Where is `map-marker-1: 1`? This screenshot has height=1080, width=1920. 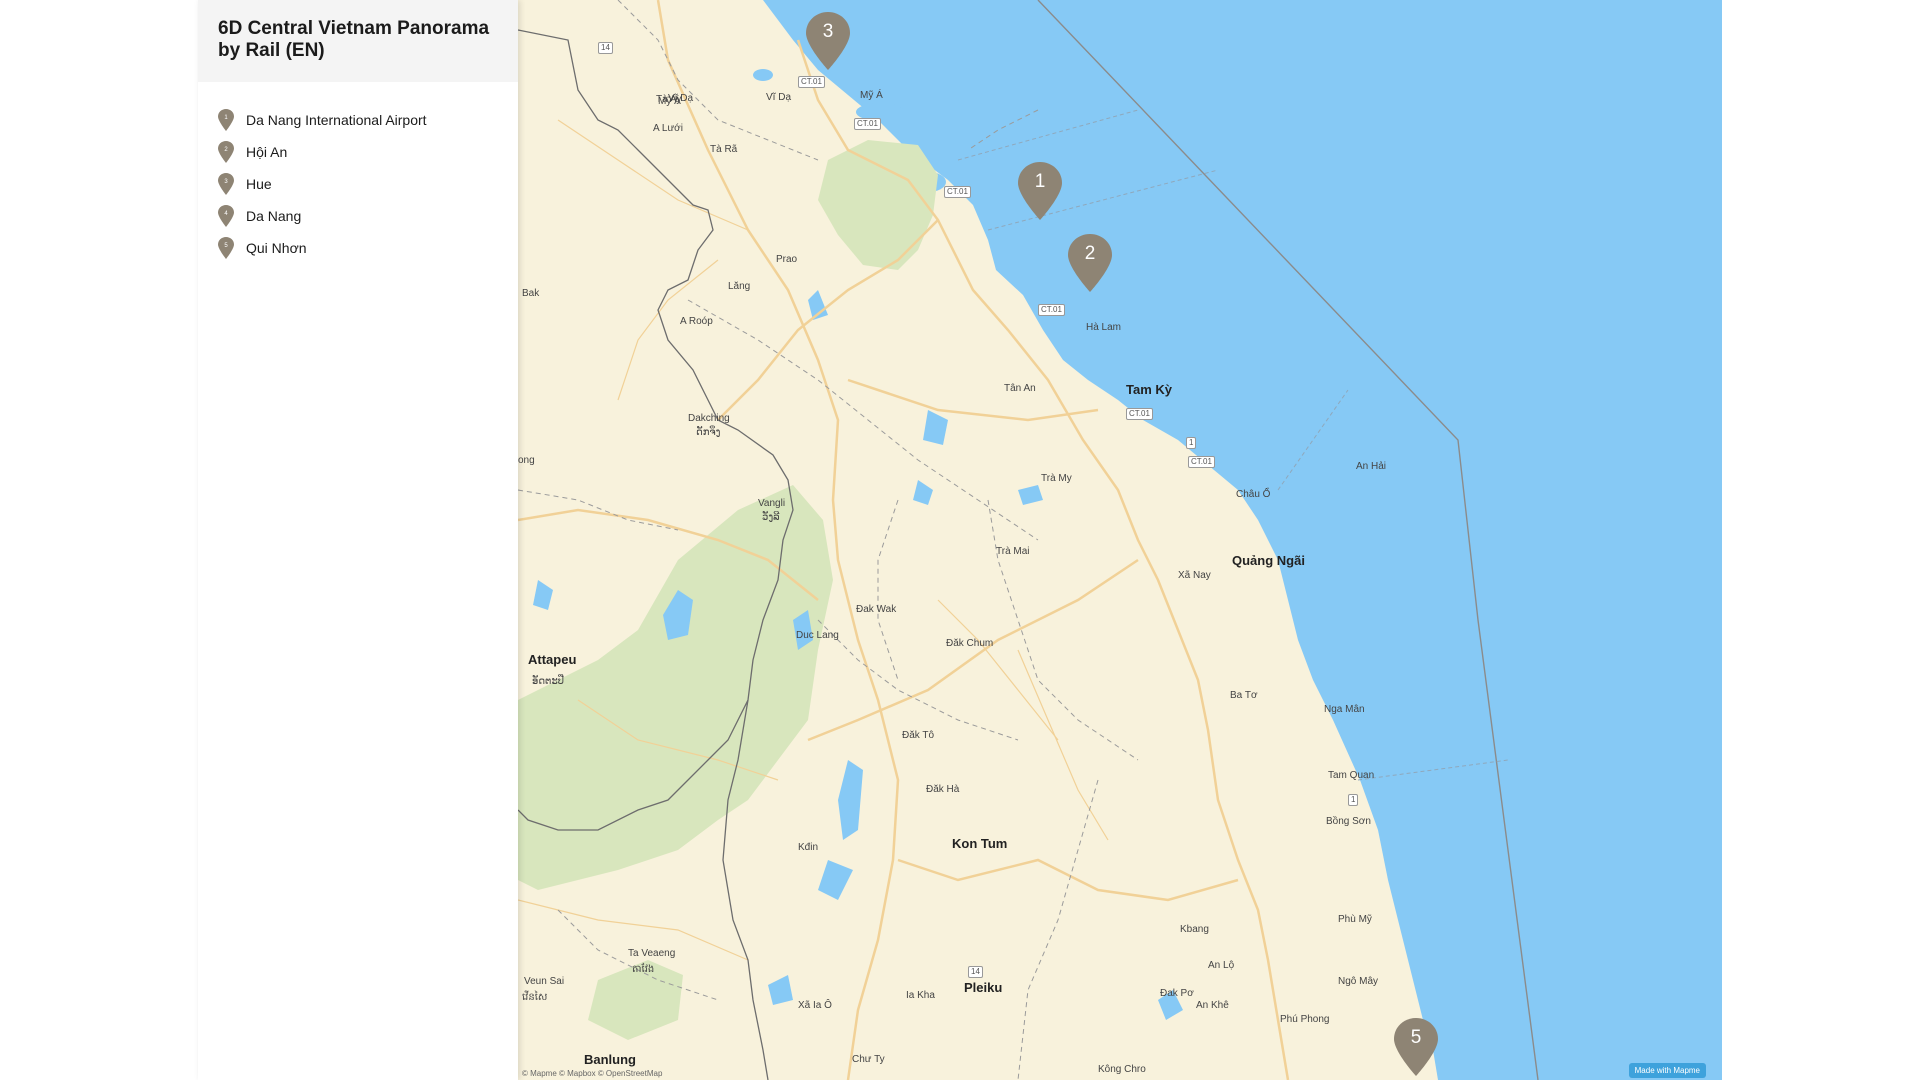 map-marker-1: 1 is located at coordinates (1040, 191).